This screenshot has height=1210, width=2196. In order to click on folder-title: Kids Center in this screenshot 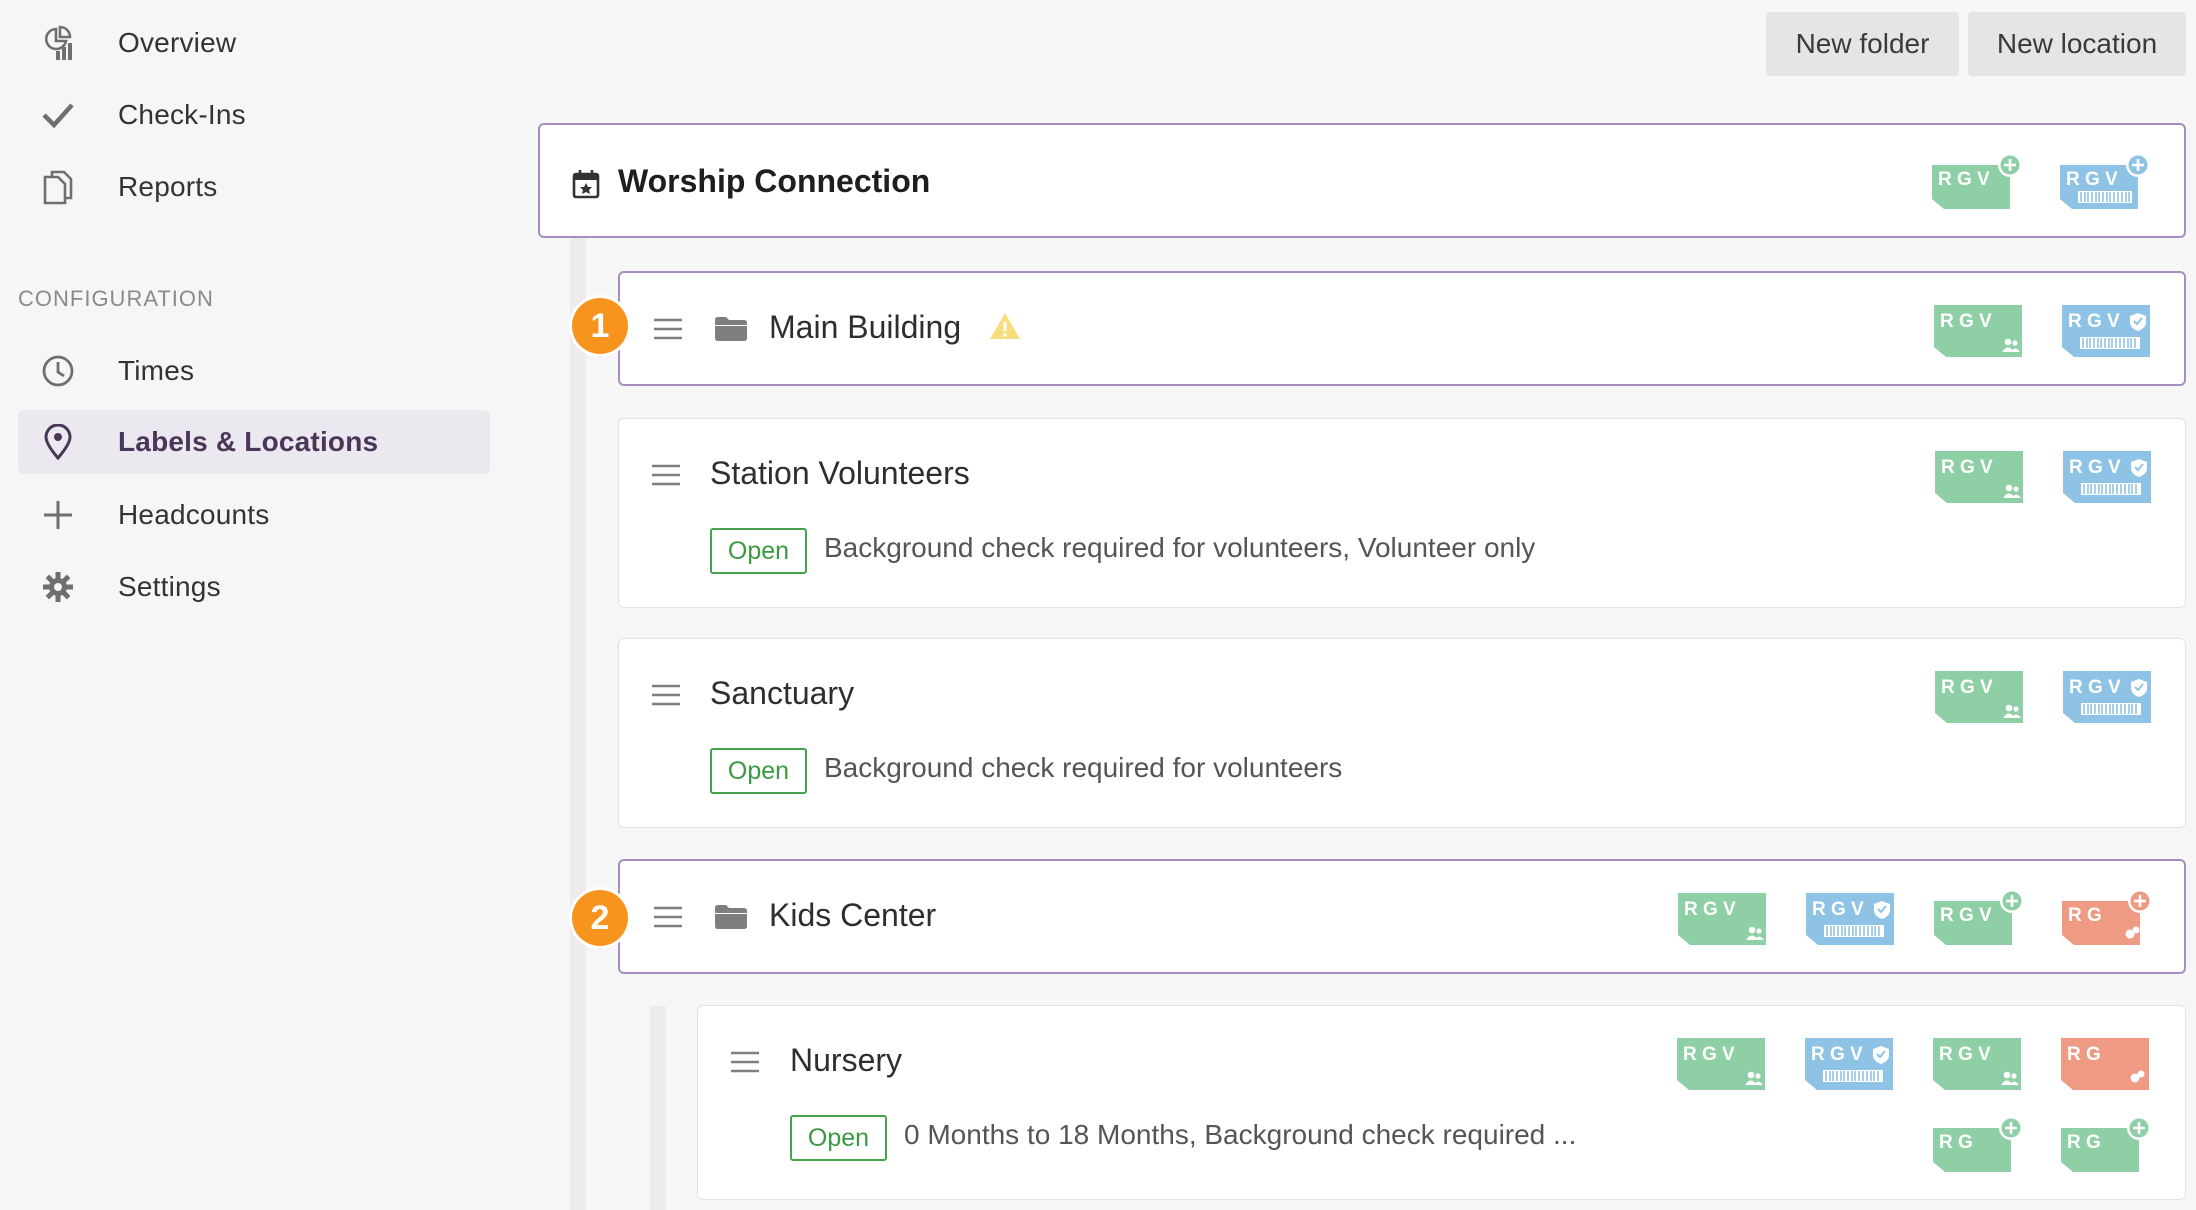, I will do `click(853, 915)`.